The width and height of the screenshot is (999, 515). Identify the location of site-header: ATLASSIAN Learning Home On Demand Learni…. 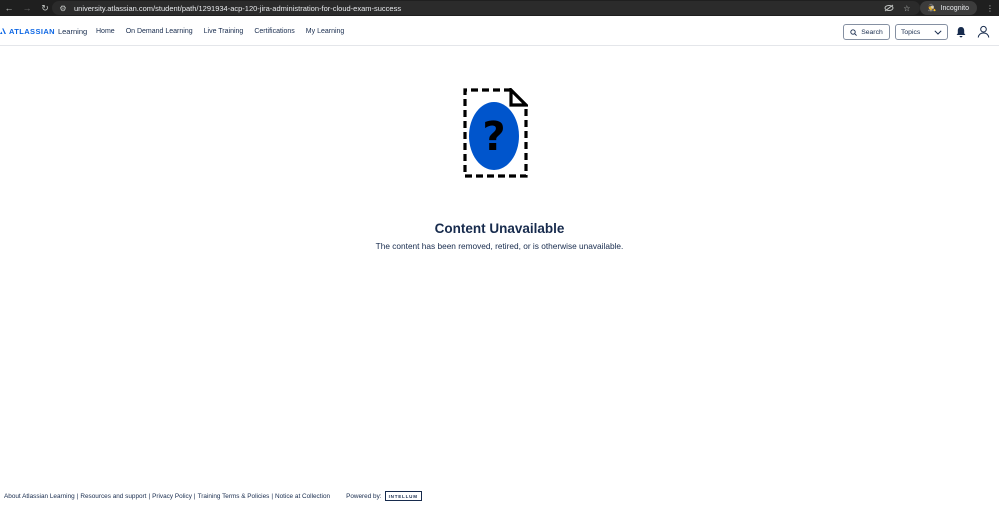
(499, 31).